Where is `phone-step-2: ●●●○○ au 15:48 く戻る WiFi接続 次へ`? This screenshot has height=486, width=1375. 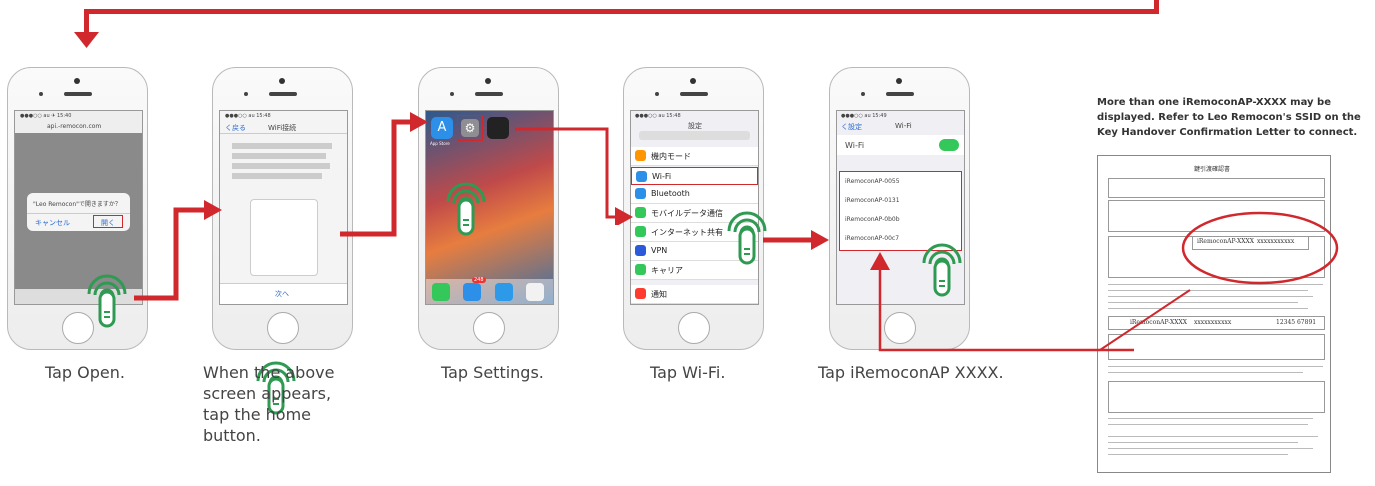
phone-step-2: ●●●○○ au 15:48 く戻る WiFi接続 次へ is located at coordinates (282, 208).